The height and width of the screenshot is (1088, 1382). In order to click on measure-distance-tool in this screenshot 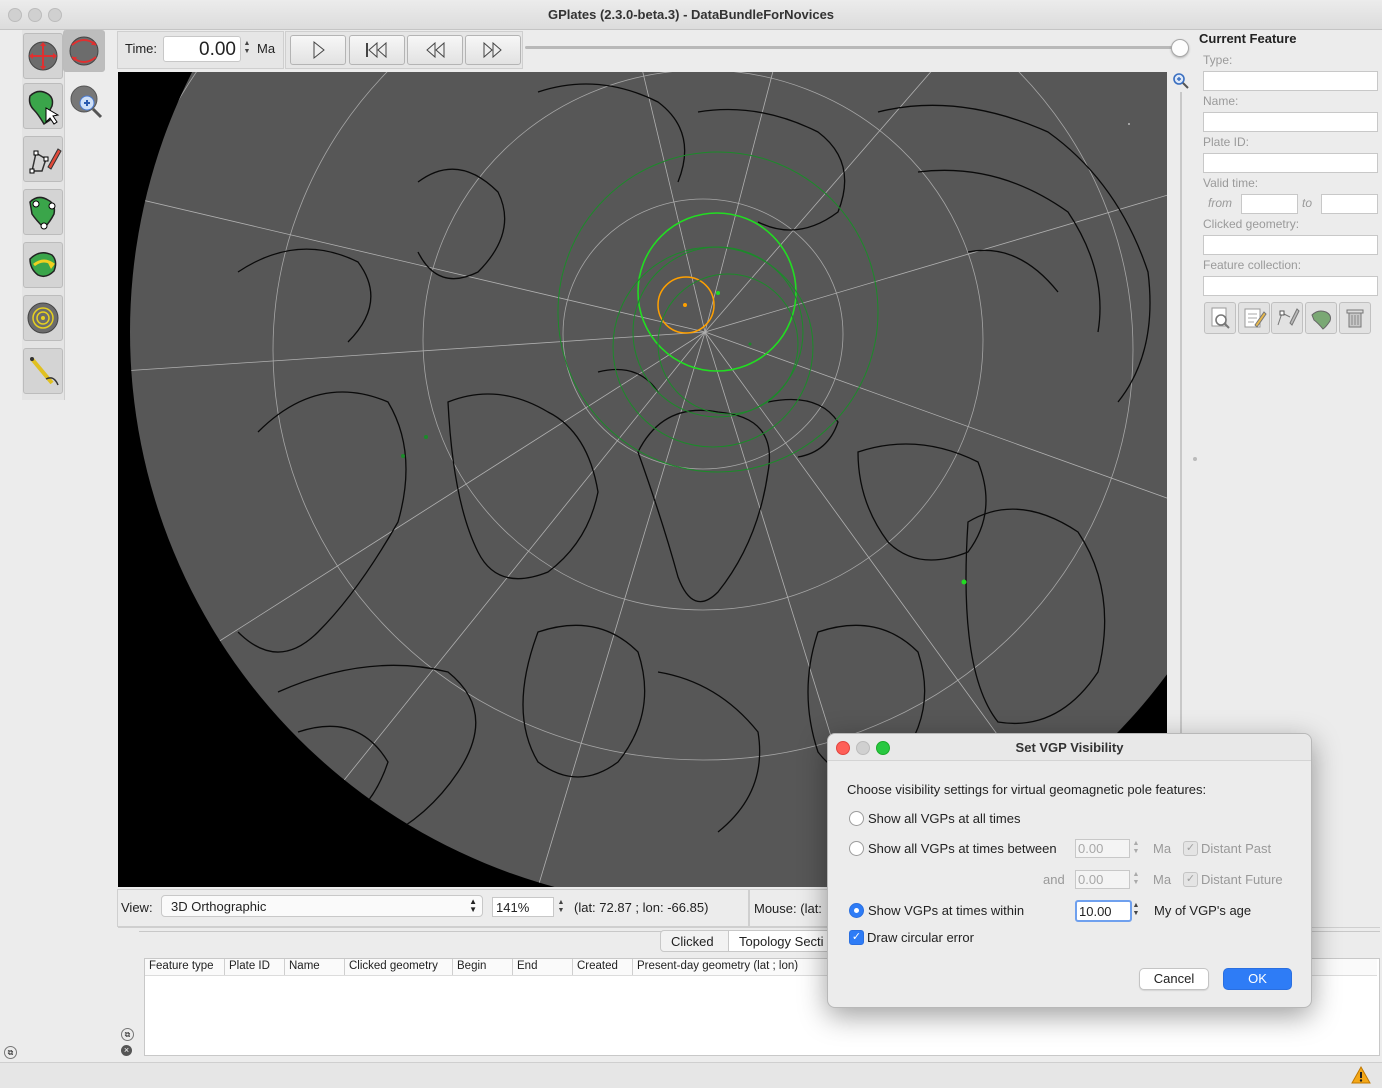, I will do `click(43, 371)`.